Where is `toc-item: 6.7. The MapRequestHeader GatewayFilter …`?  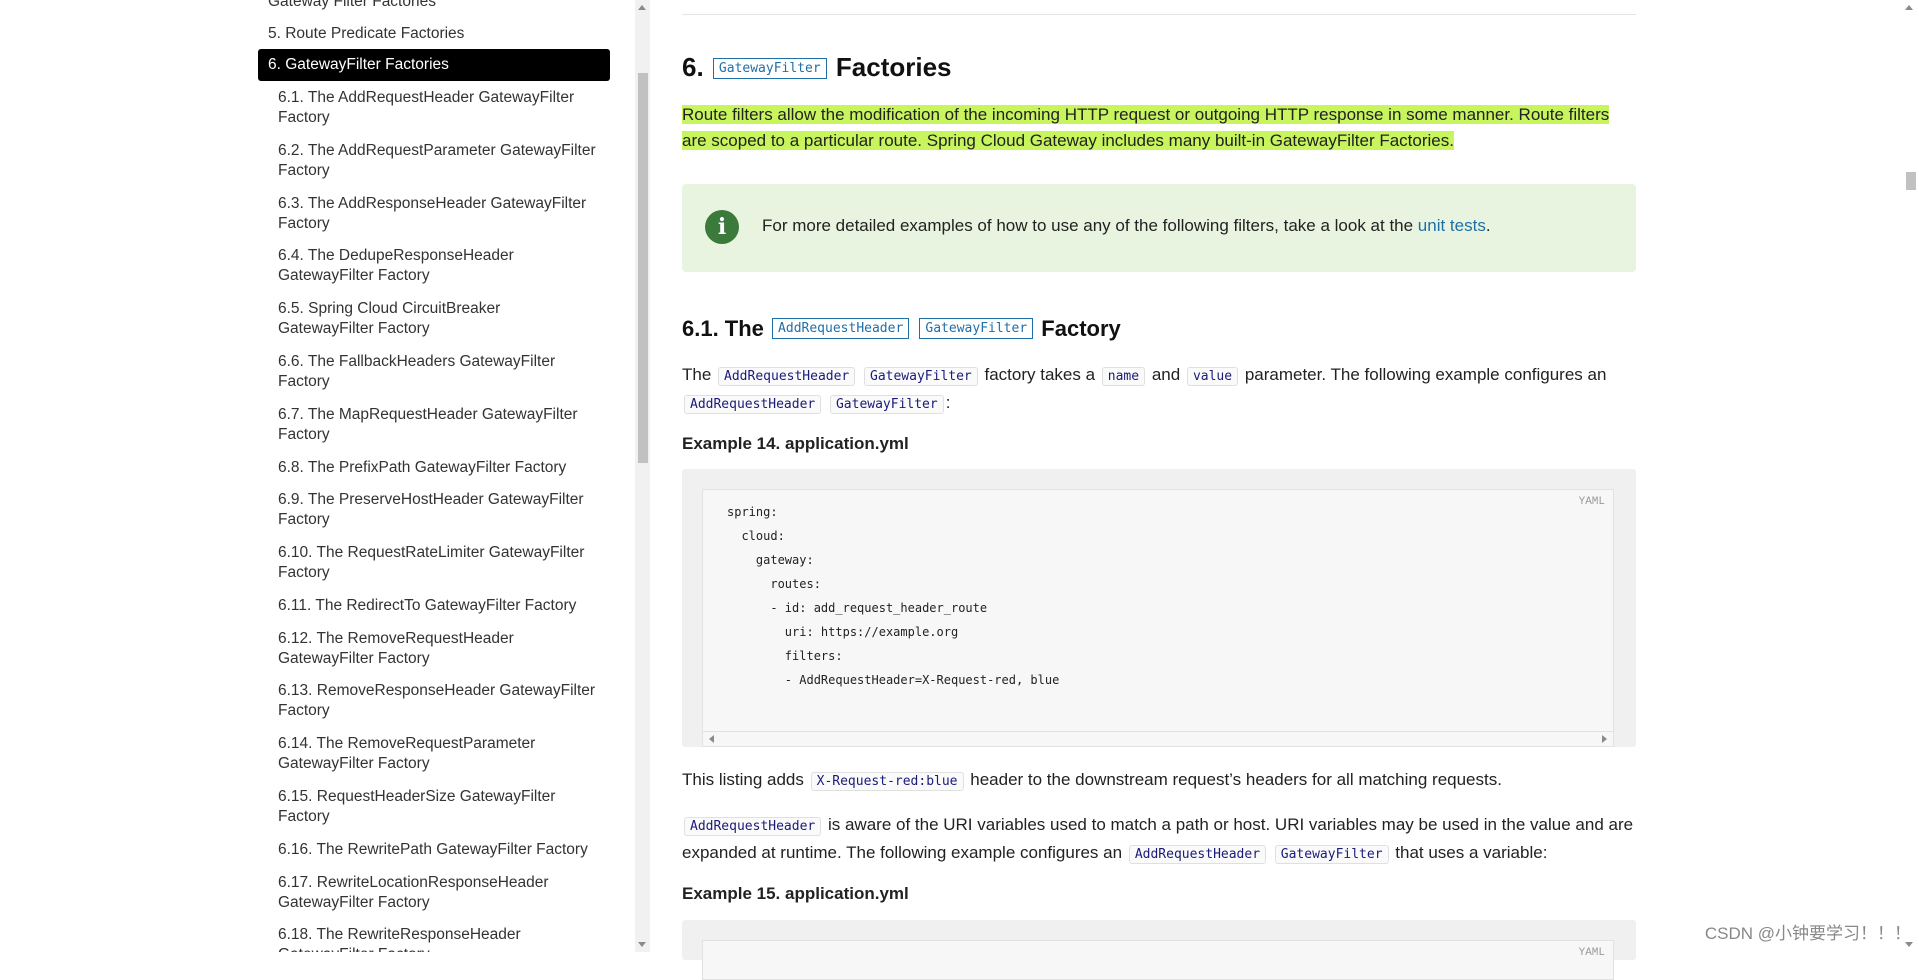 toc-item: 6.7. The MapRequestHeader GatewayFilter … is located at coordinates (439, 425).